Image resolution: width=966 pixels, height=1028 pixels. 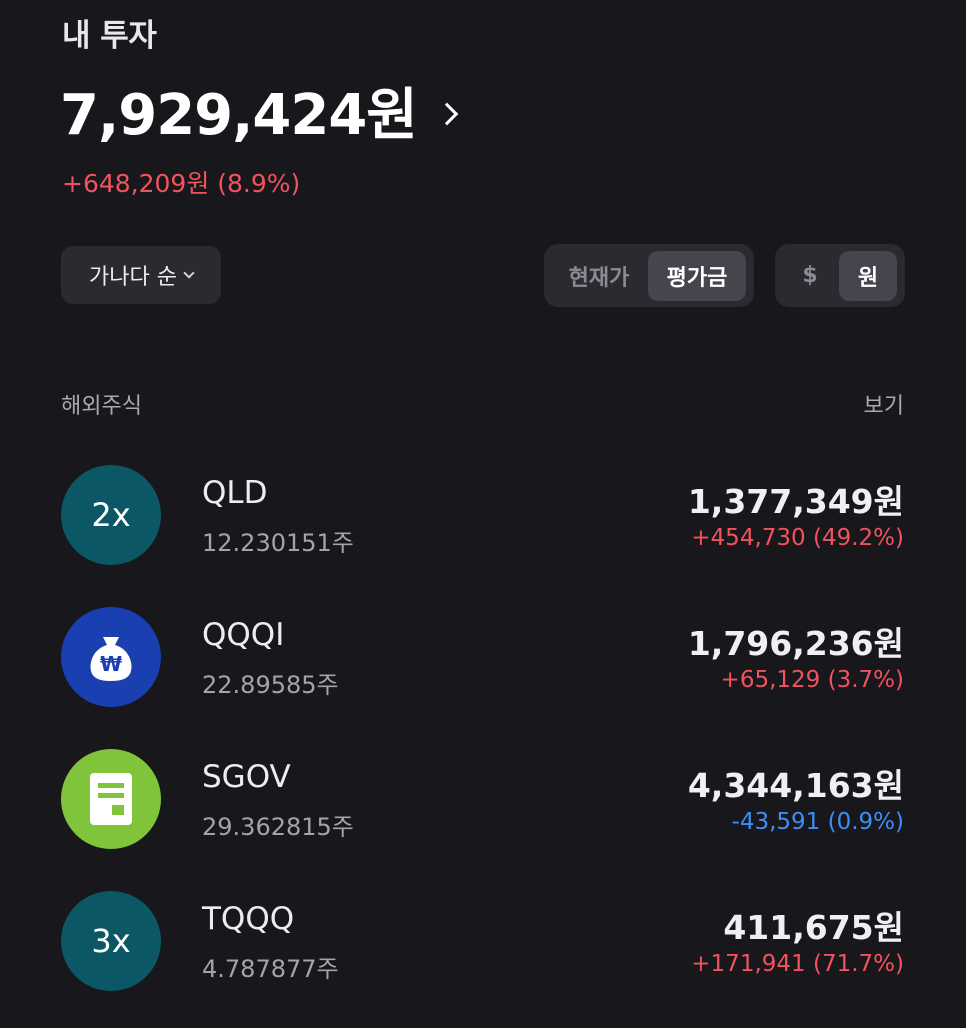 I want to click on holding-name: QQQI, so click(x=243, y=635).